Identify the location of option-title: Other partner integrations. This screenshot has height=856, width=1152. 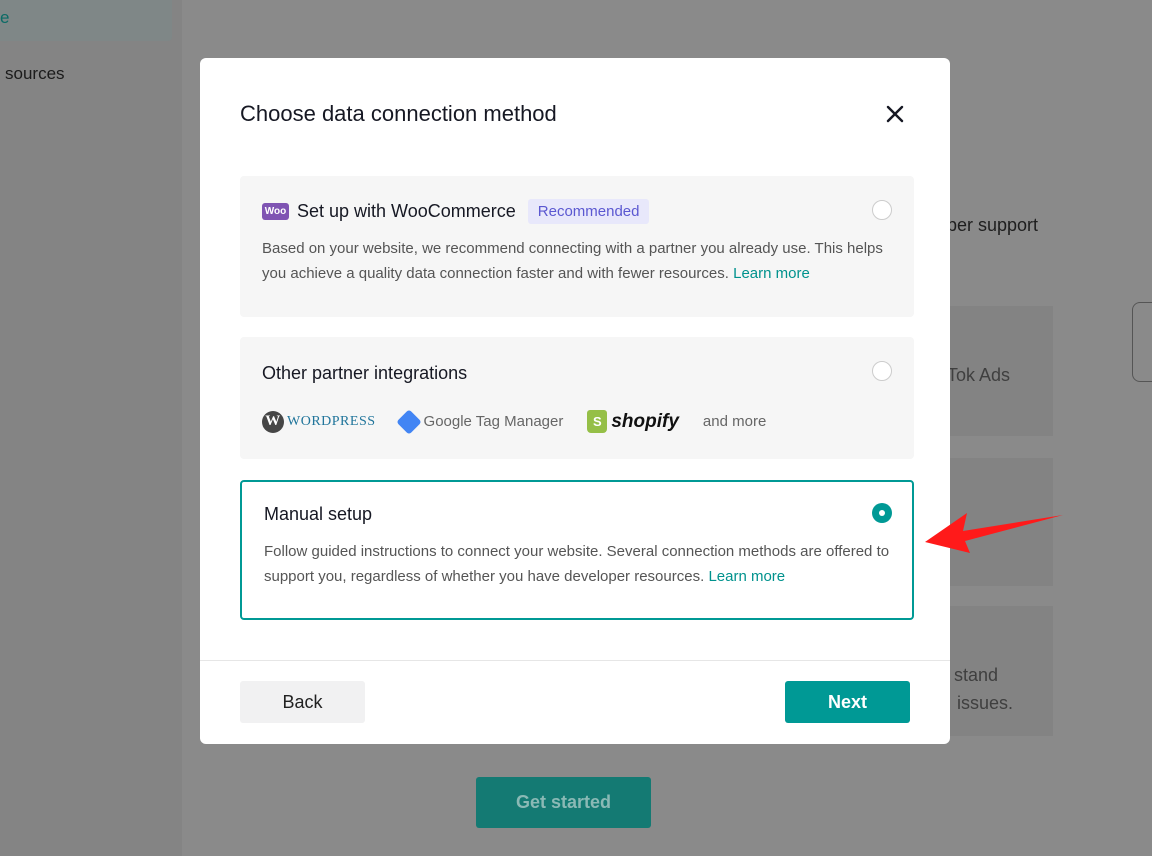
(365, 373).